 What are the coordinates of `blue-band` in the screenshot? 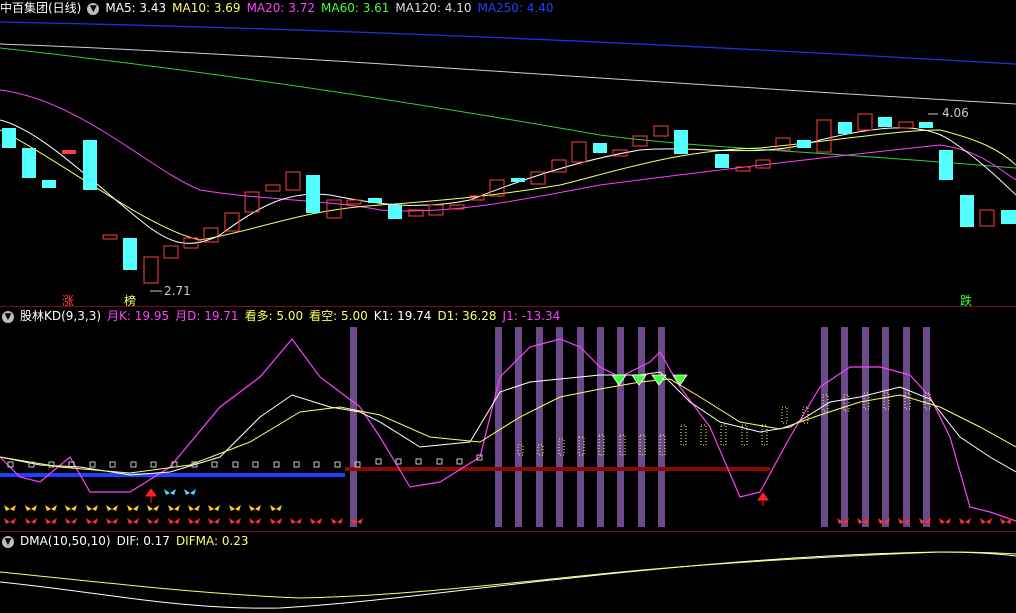 It's located at (172, 475).